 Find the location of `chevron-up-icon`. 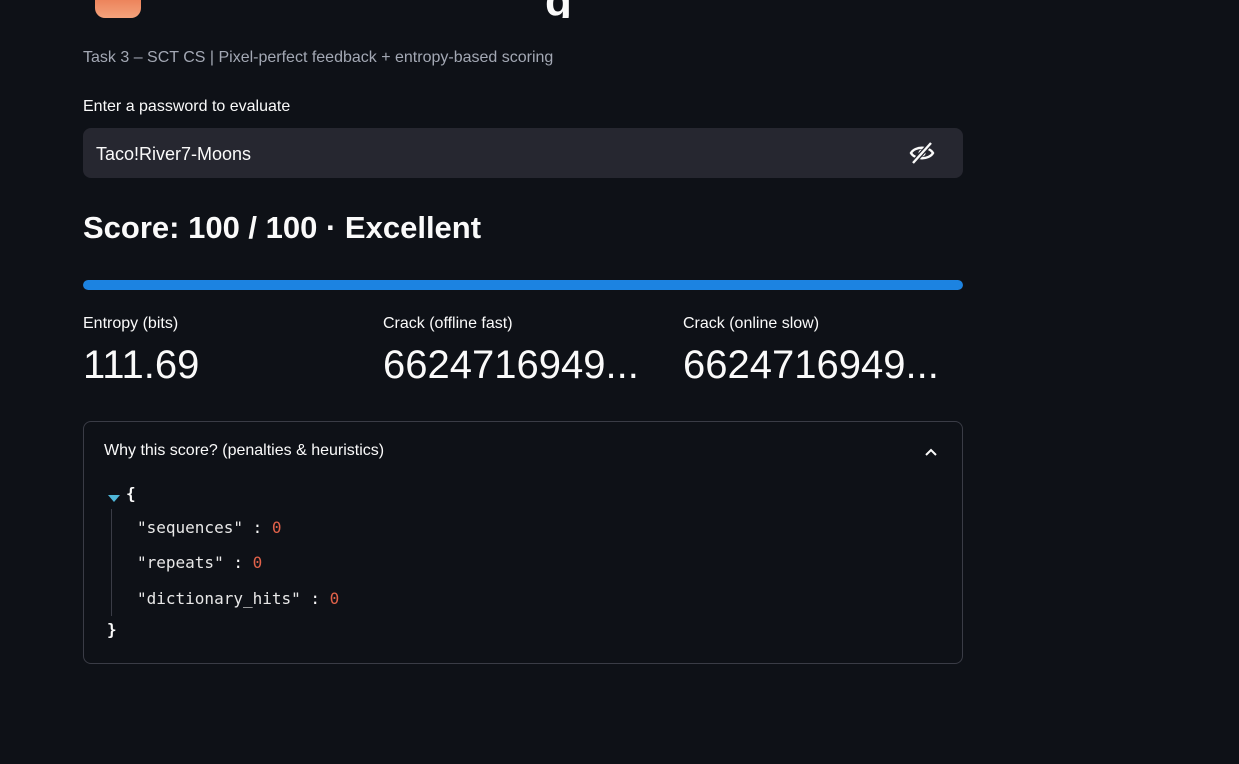

chevron-up-icon is located at coordinates (931, 450).